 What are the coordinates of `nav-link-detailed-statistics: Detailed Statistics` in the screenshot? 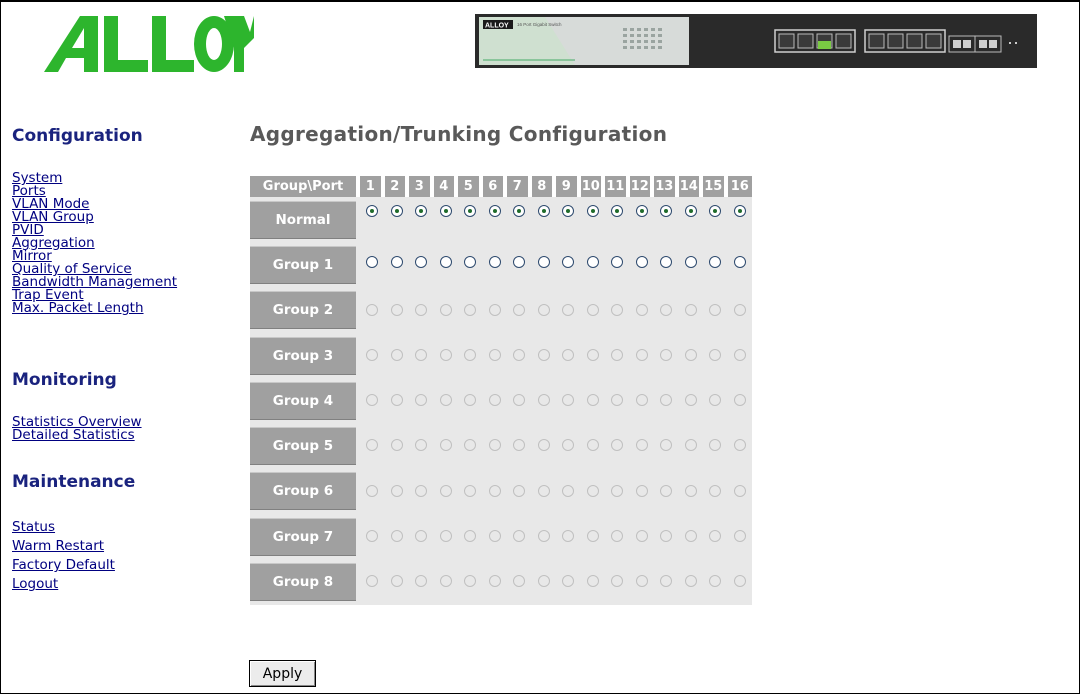 It's located at (77, 435).